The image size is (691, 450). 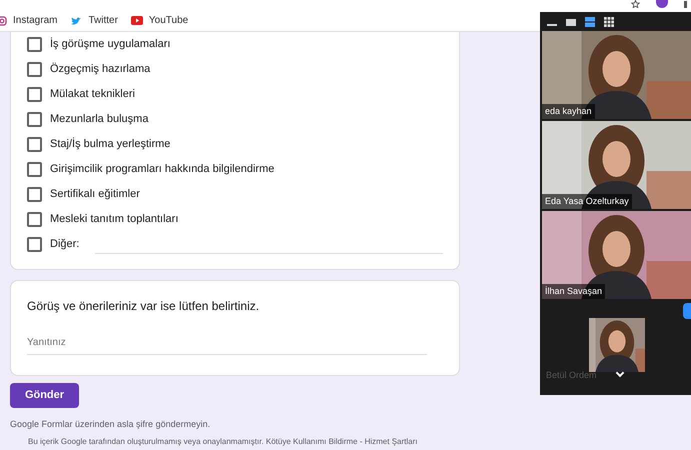 What do you see at coordinates (574, 291) in the screenshot?
I see `participant-name: İlhan Savaşan` at bounding box center [574, 291].